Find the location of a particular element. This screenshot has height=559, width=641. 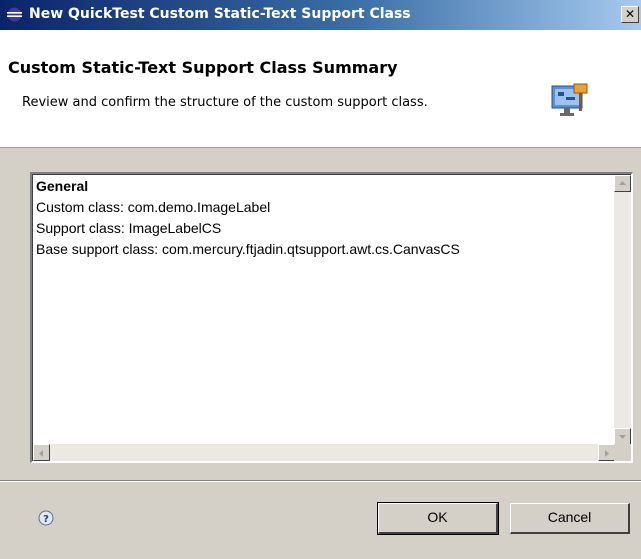

arrow-down-icon is located at coordinates (622, 437).